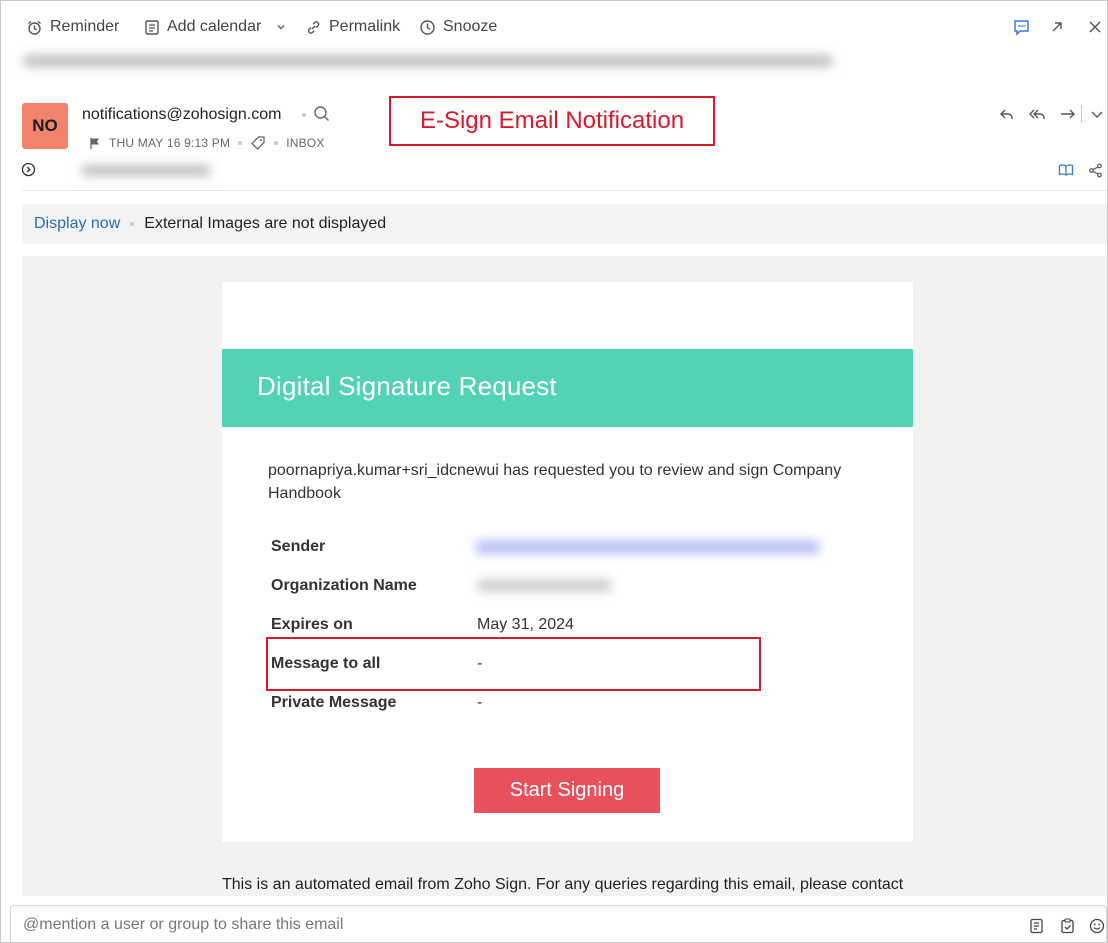 This screenshot has height=943, width=1108. I want to click on recipients-redacted, so click(146, 170).